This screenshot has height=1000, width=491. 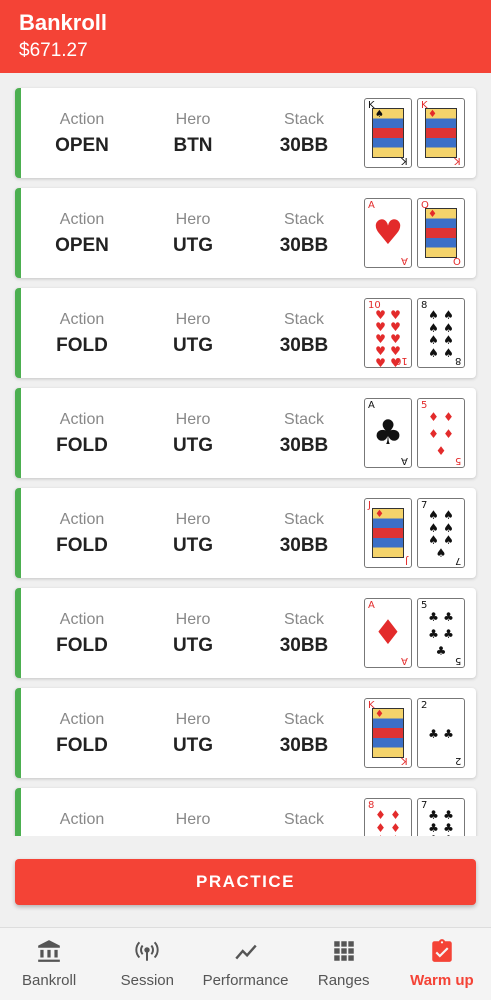 I want to click on nav-bankroll: Bankroll, so click(x=49, y=964).